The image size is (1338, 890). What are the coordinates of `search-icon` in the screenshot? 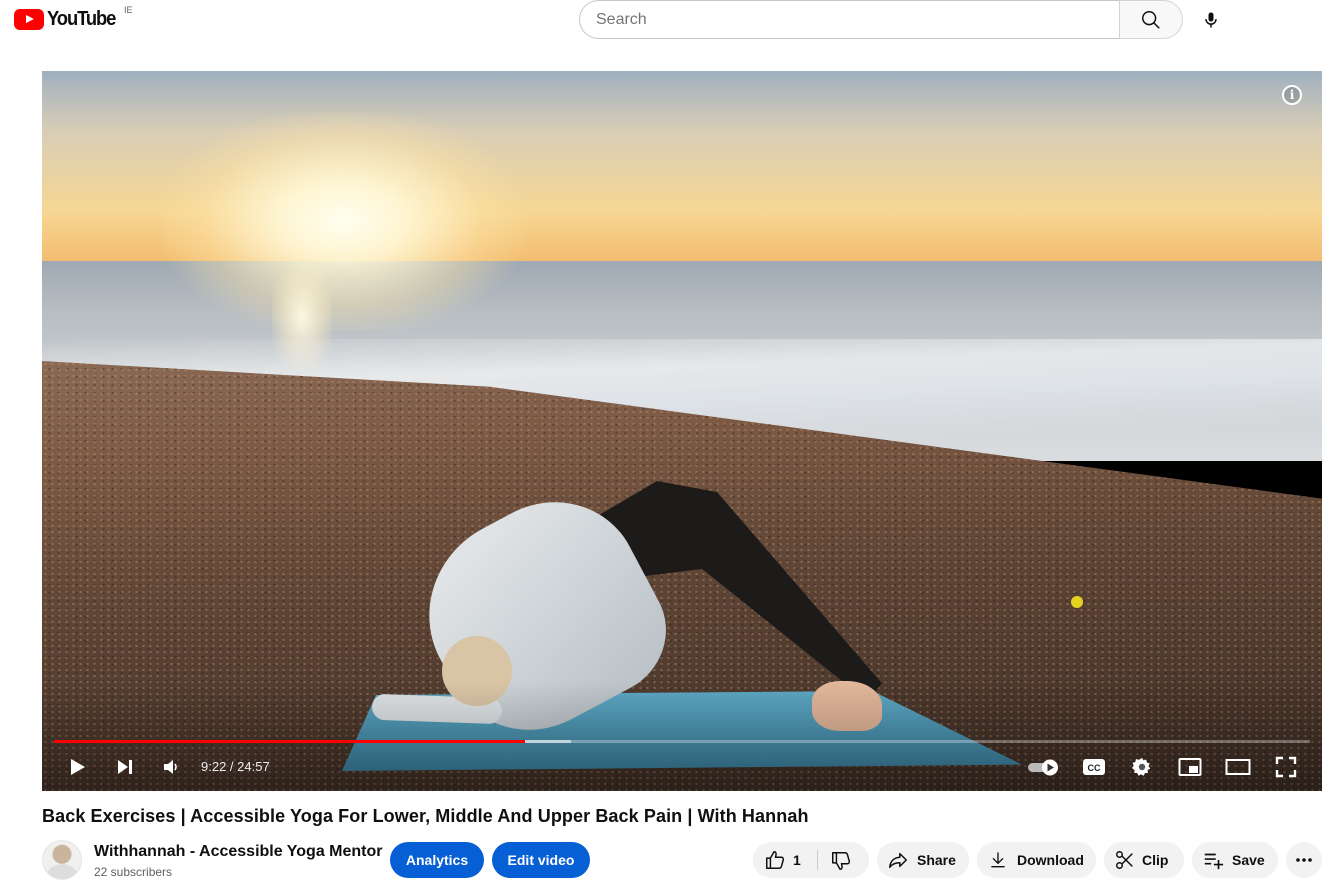 It's located at (1151, 19).